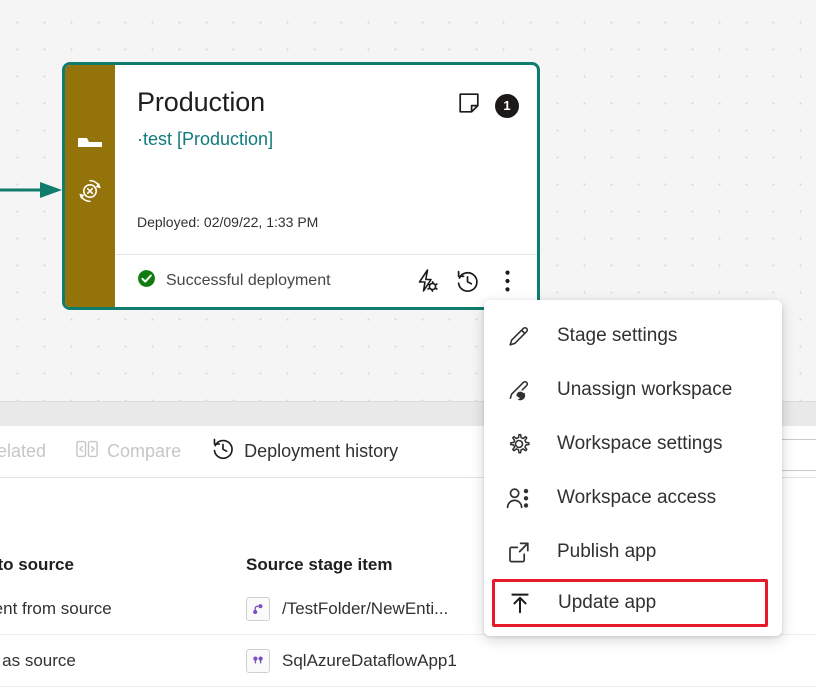 This screenshot has height=689, width=816. What do you see at coordinates (328, 139) in the screenshot?
I see `workspace-link: ·test [Production]` at bounding box center [328, 139].